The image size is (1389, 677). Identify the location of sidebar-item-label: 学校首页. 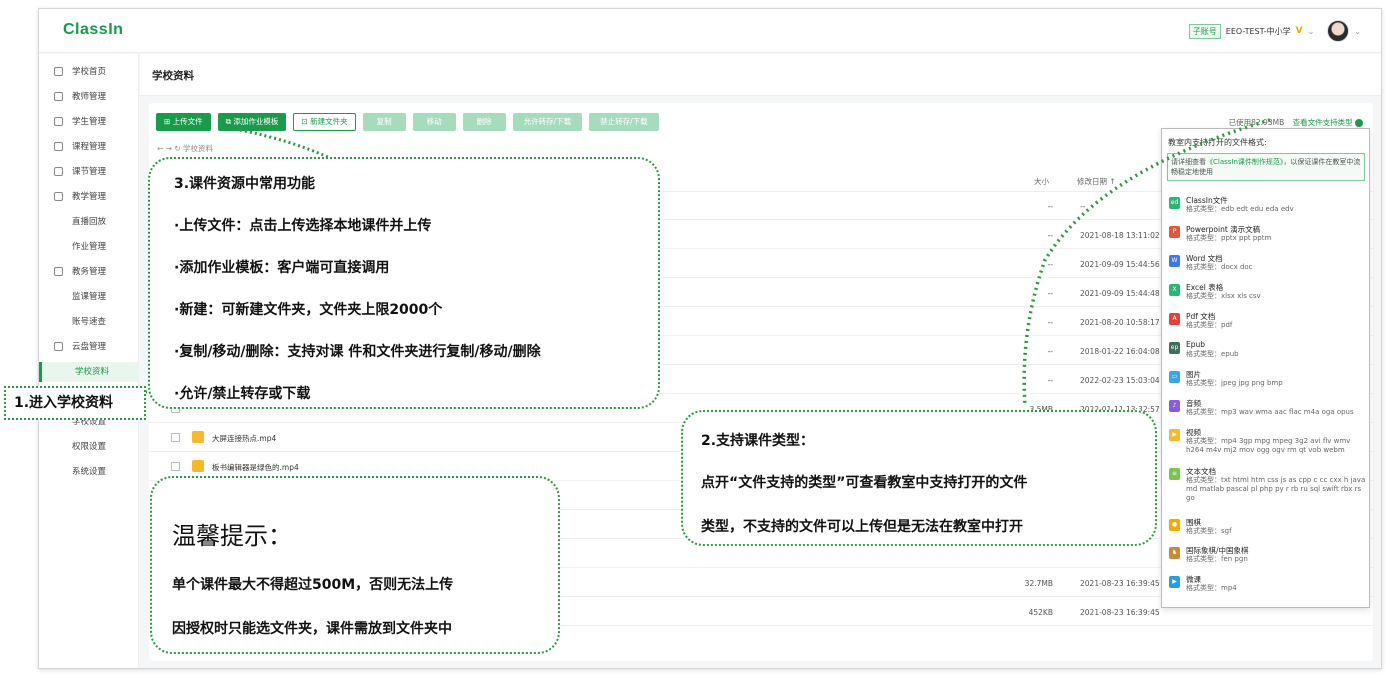
(89, 72).